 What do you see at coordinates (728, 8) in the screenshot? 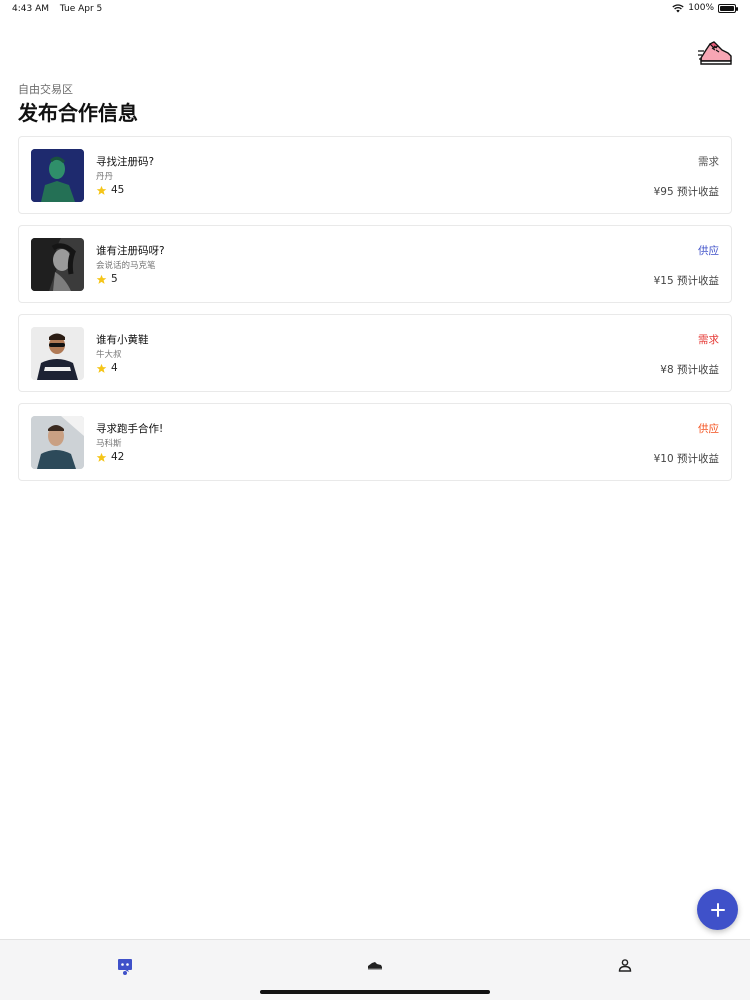
I see `battery-icon` at bounding box center [728, 8].